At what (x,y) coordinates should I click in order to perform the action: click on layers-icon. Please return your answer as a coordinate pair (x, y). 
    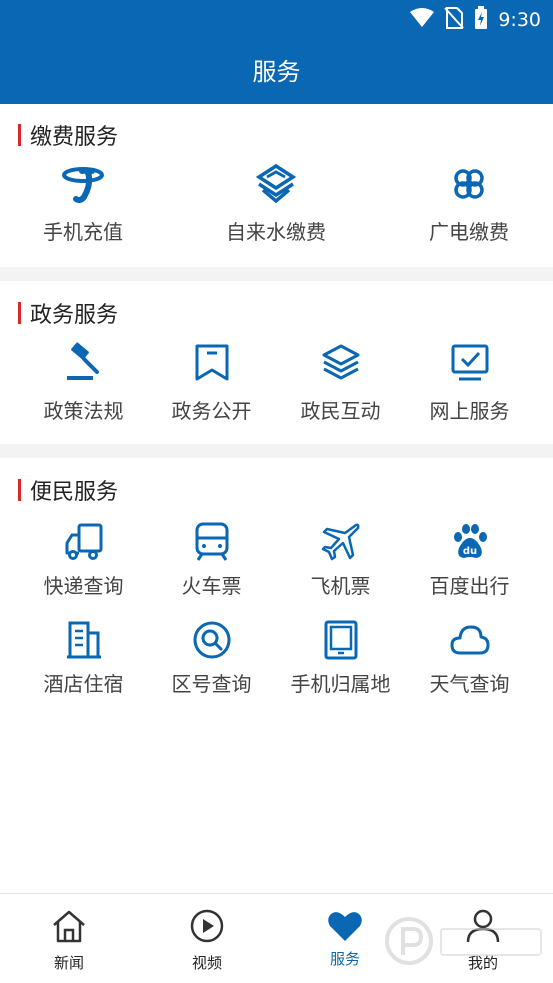
    Looking at the image, I should click on (341, 363).